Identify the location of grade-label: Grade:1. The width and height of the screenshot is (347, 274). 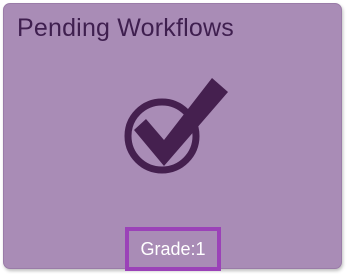
(173, 248).